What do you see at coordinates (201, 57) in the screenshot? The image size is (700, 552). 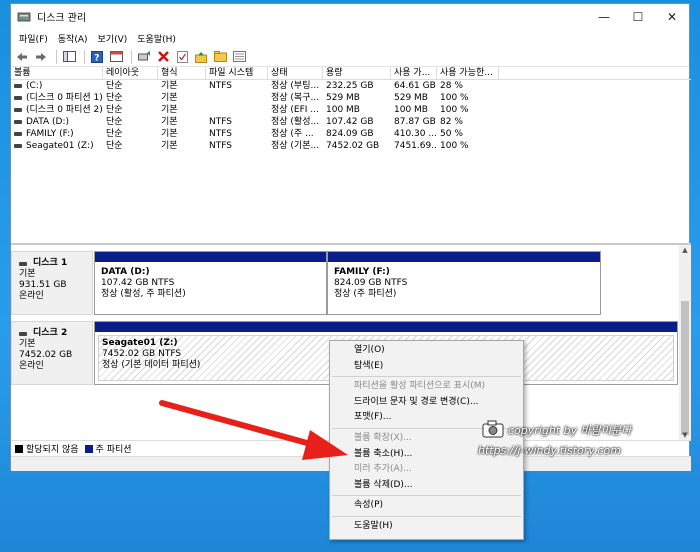 I see `up-icon` at bounding box center [201, 57].